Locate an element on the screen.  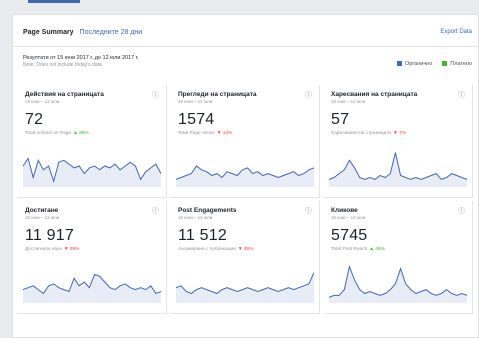
metric-value: 72 is located at coordinates (34, 119).